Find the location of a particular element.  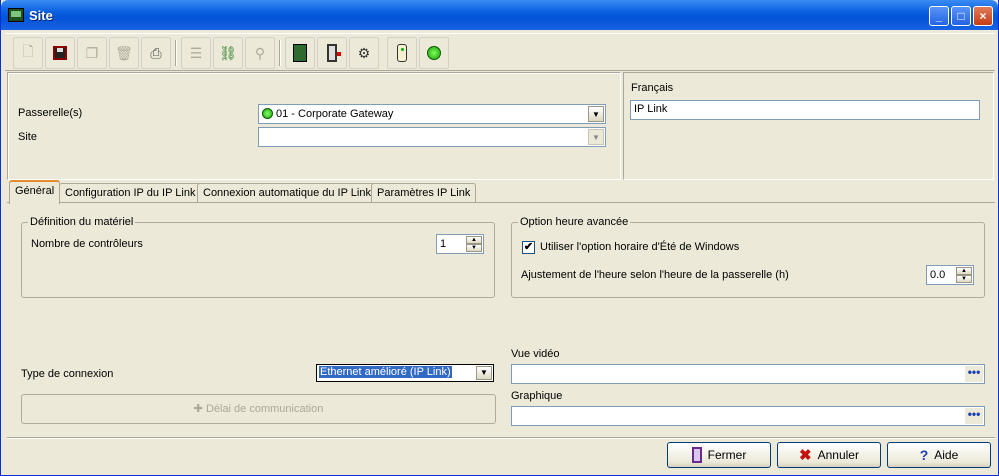

browse-graphic-button: ••• is located at coordinates (974, 416).